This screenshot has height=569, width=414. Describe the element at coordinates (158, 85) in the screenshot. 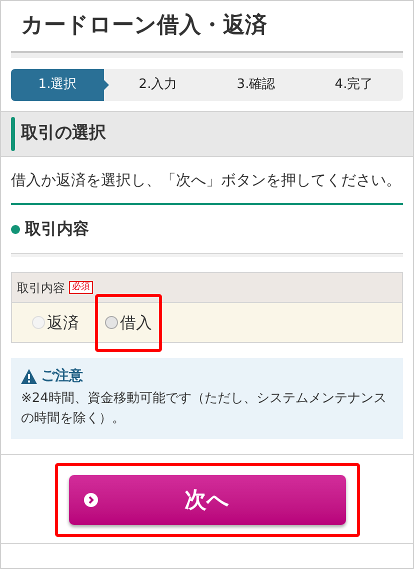

I see `step: 2.入力` at that location.